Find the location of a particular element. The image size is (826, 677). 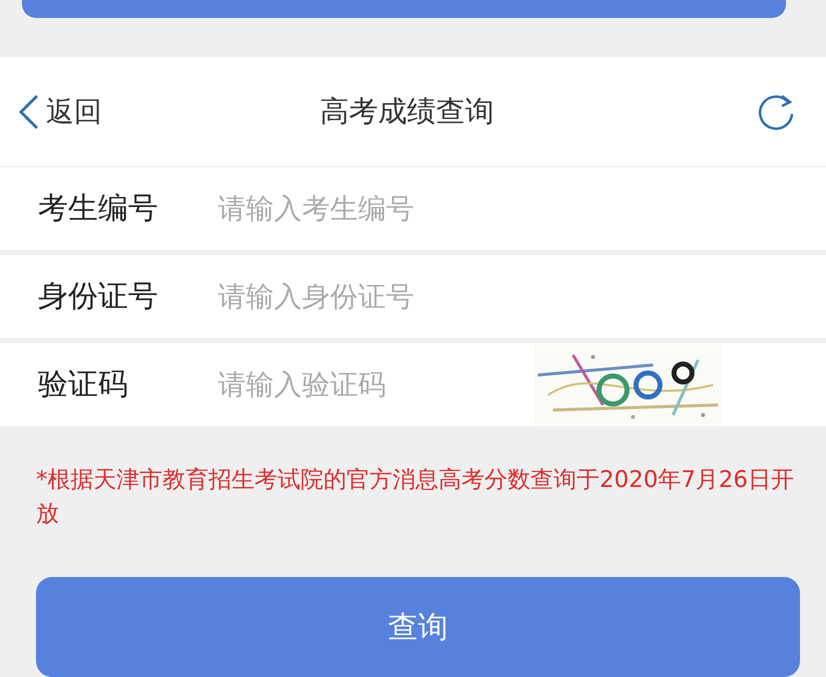

field-label: 验证码 is located at coordinates (83, 385).